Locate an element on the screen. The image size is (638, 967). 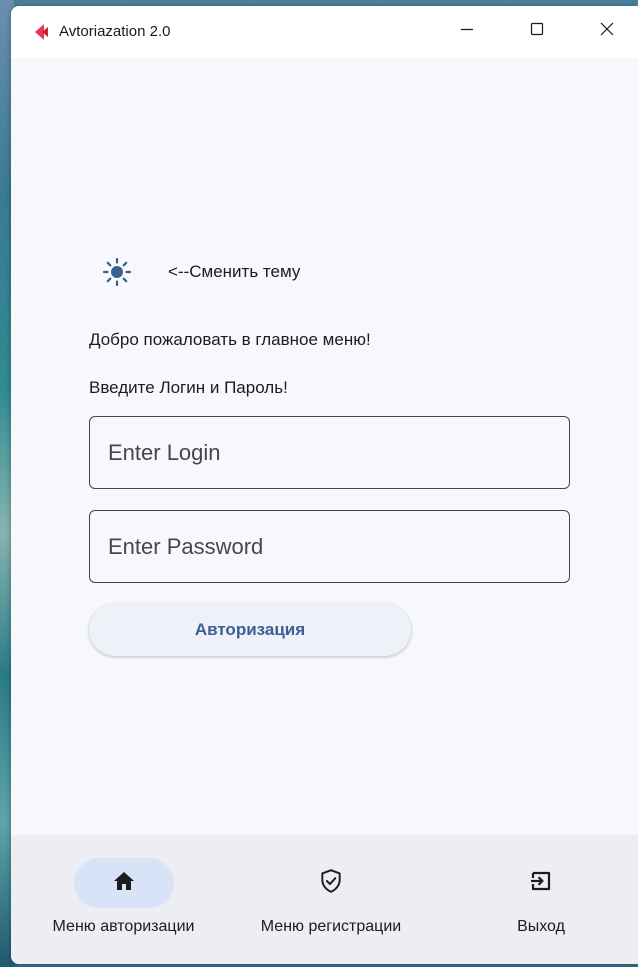
home-icon is located at coordinates (124, 883).